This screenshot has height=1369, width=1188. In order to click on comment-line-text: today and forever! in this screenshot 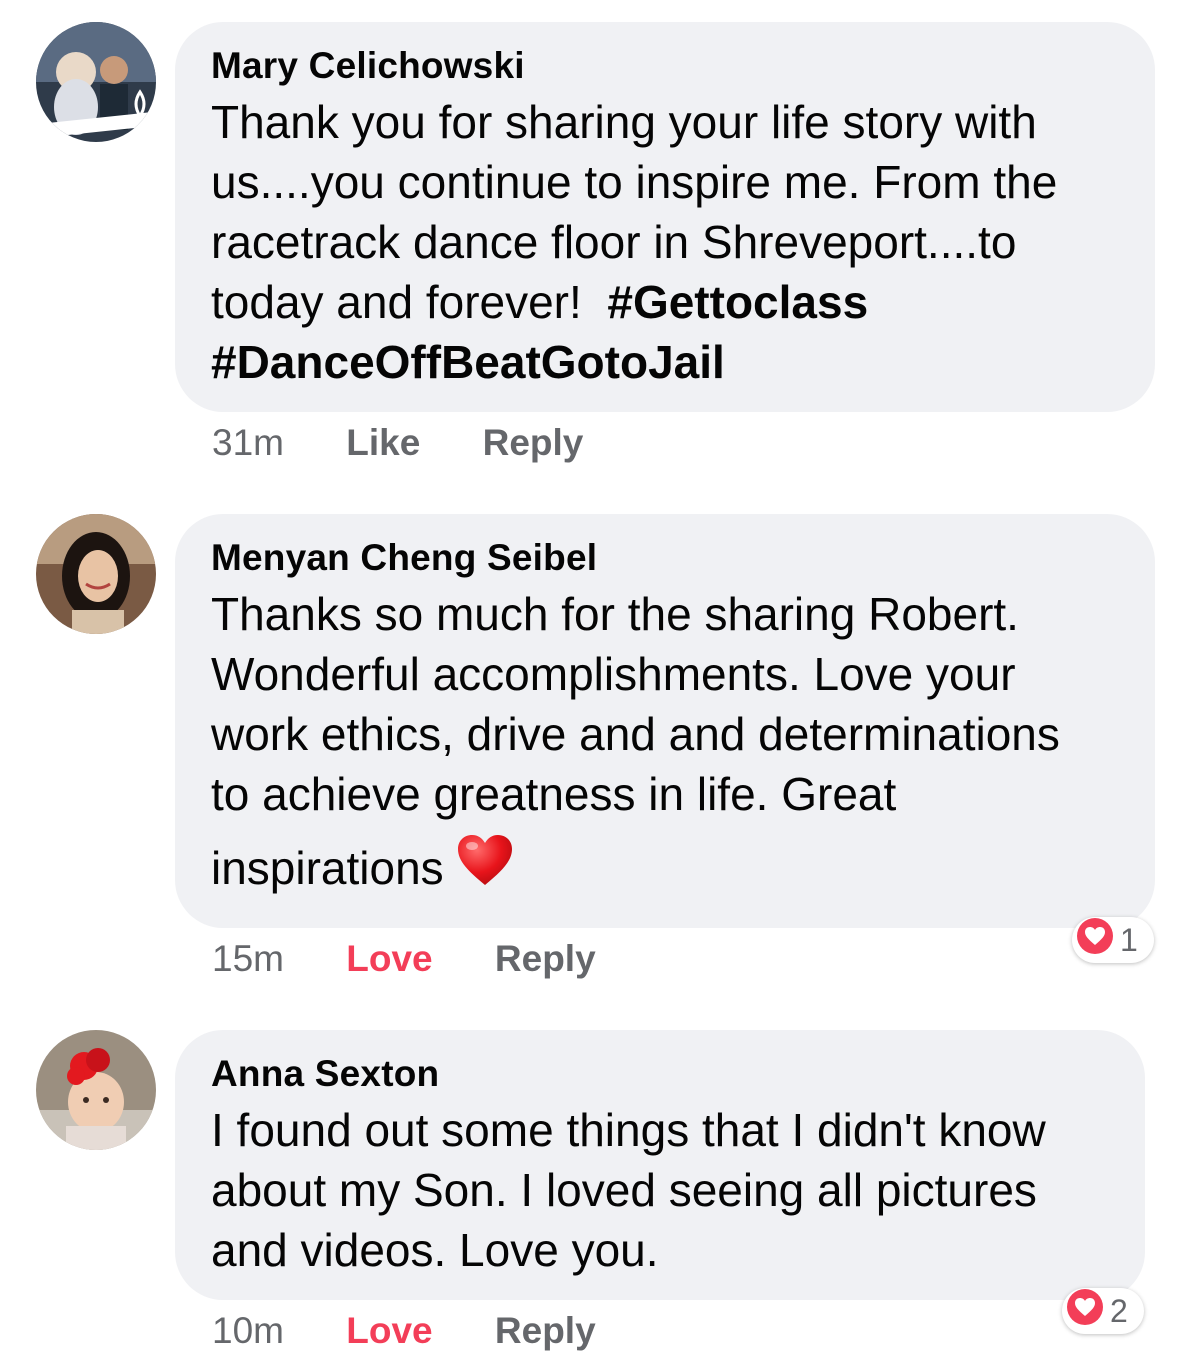, I will do `click(409, 302)`.